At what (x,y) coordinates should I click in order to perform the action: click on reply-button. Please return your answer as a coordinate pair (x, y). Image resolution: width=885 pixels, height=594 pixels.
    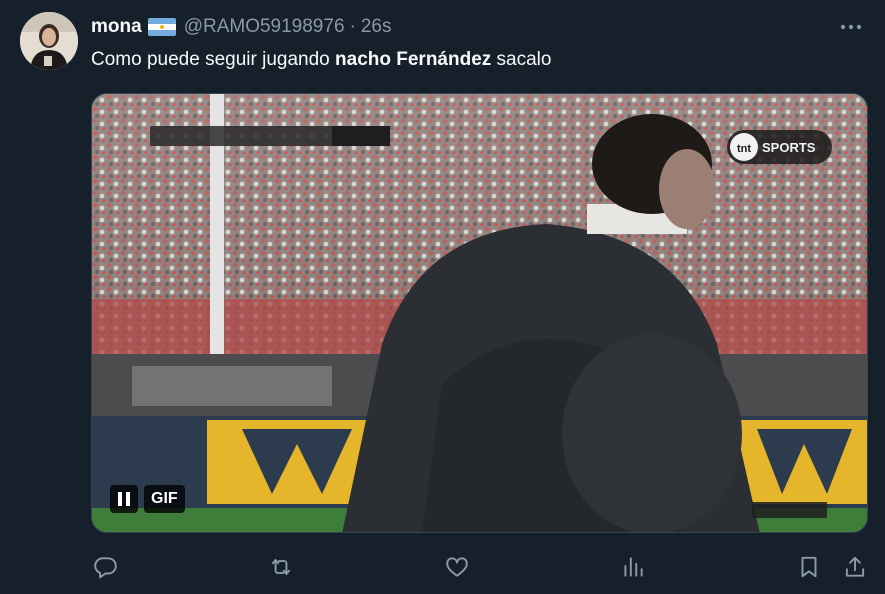
    Looking at the image, I should click on (105, 567).